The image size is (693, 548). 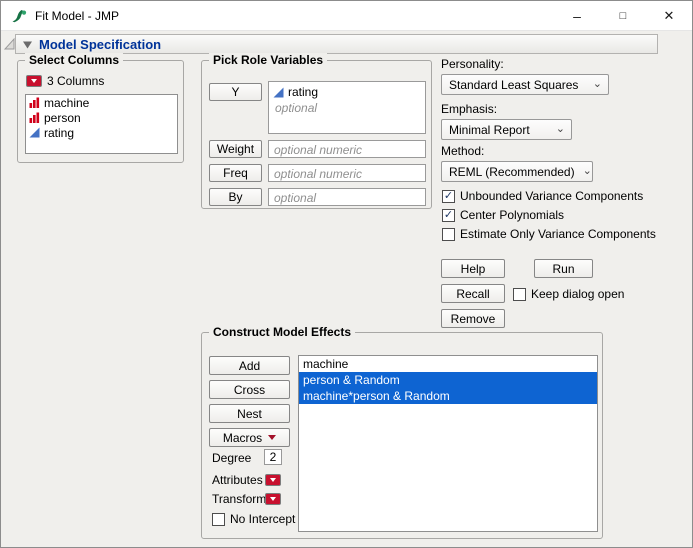 What do you see at coordinates (578, 294) in the screenshot?
I see `keep-dialog-label: Keep dialog open` at bounding box center [578, 294].